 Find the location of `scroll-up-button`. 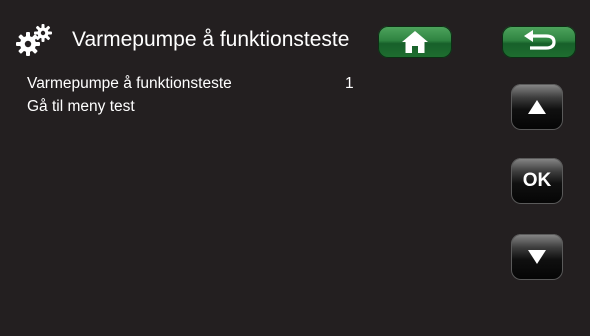

scroll-up-button is located at coordinates (537, 107).